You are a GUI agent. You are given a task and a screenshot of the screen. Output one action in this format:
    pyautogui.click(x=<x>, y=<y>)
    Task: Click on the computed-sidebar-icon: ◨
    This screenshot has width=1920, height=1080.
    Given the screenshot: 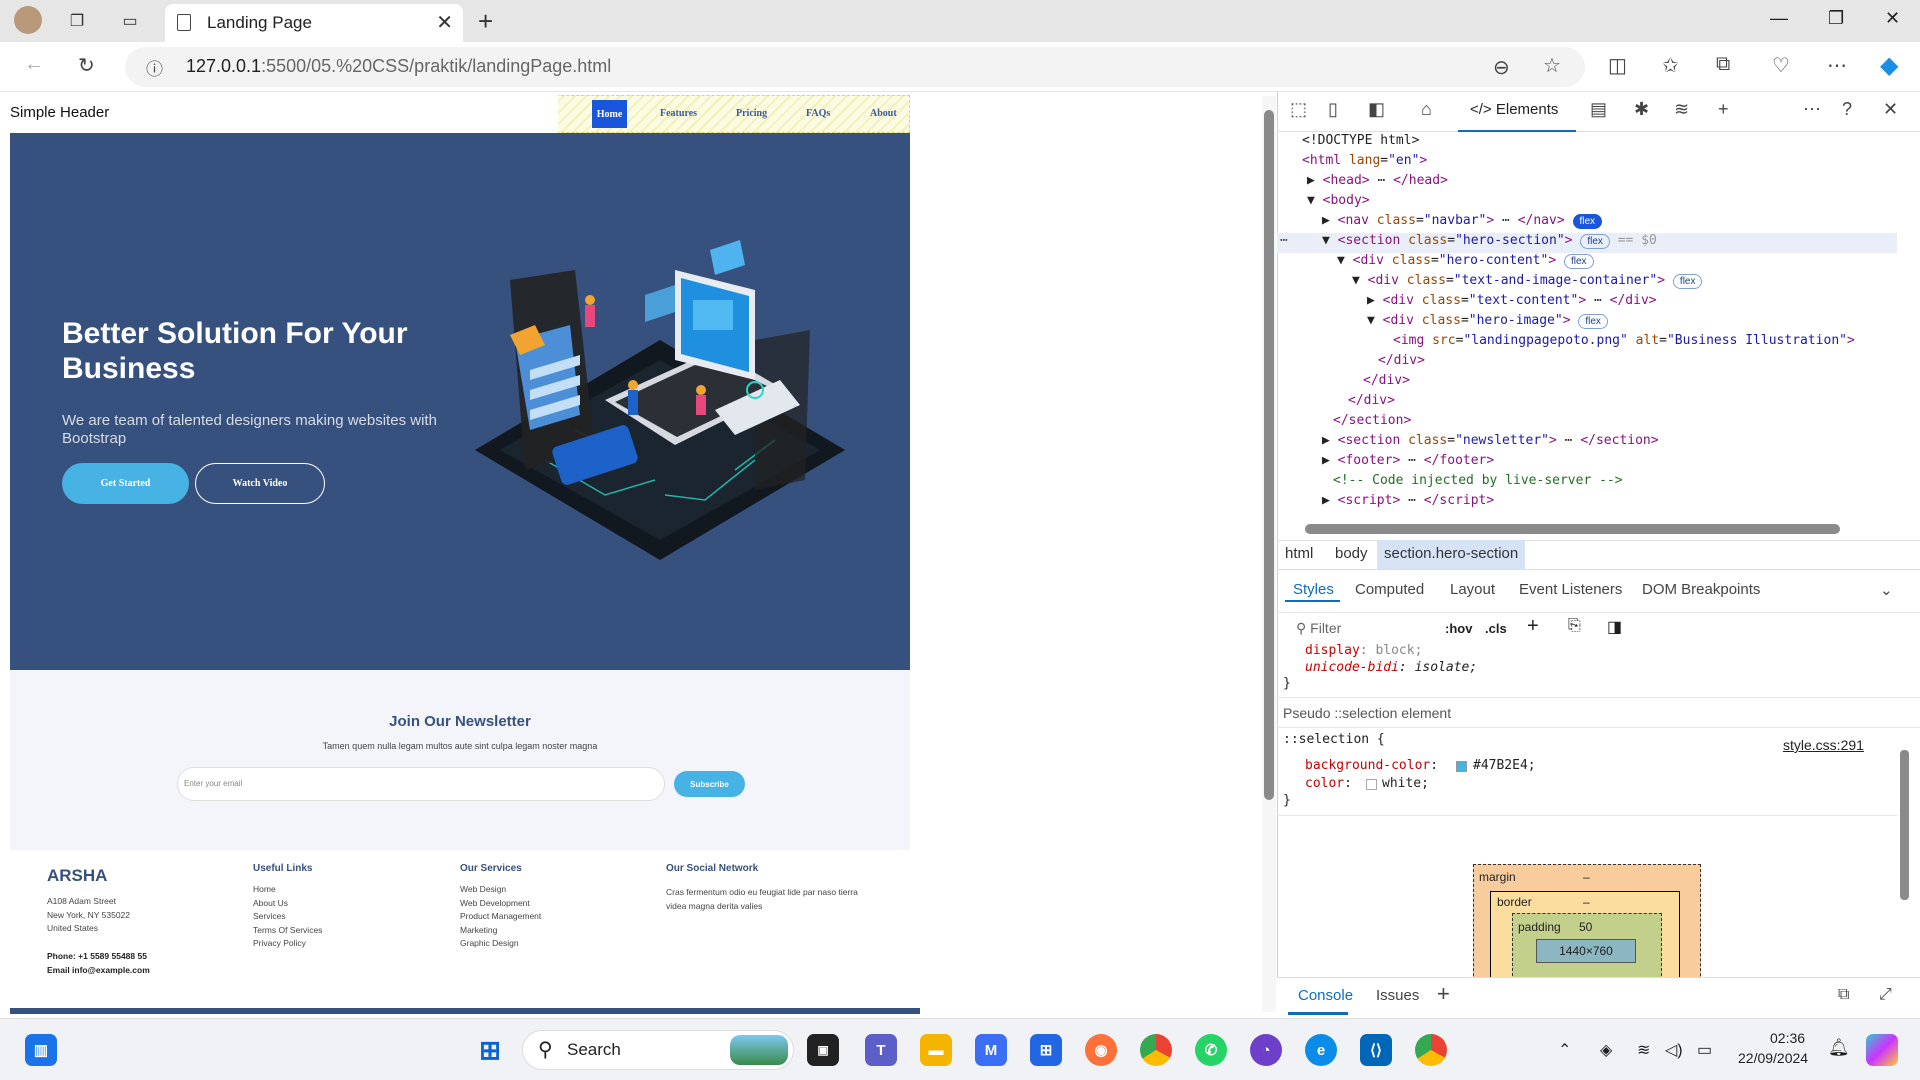 What is the action you would take?
    pyautogui.click(x=1614, y=627)
    